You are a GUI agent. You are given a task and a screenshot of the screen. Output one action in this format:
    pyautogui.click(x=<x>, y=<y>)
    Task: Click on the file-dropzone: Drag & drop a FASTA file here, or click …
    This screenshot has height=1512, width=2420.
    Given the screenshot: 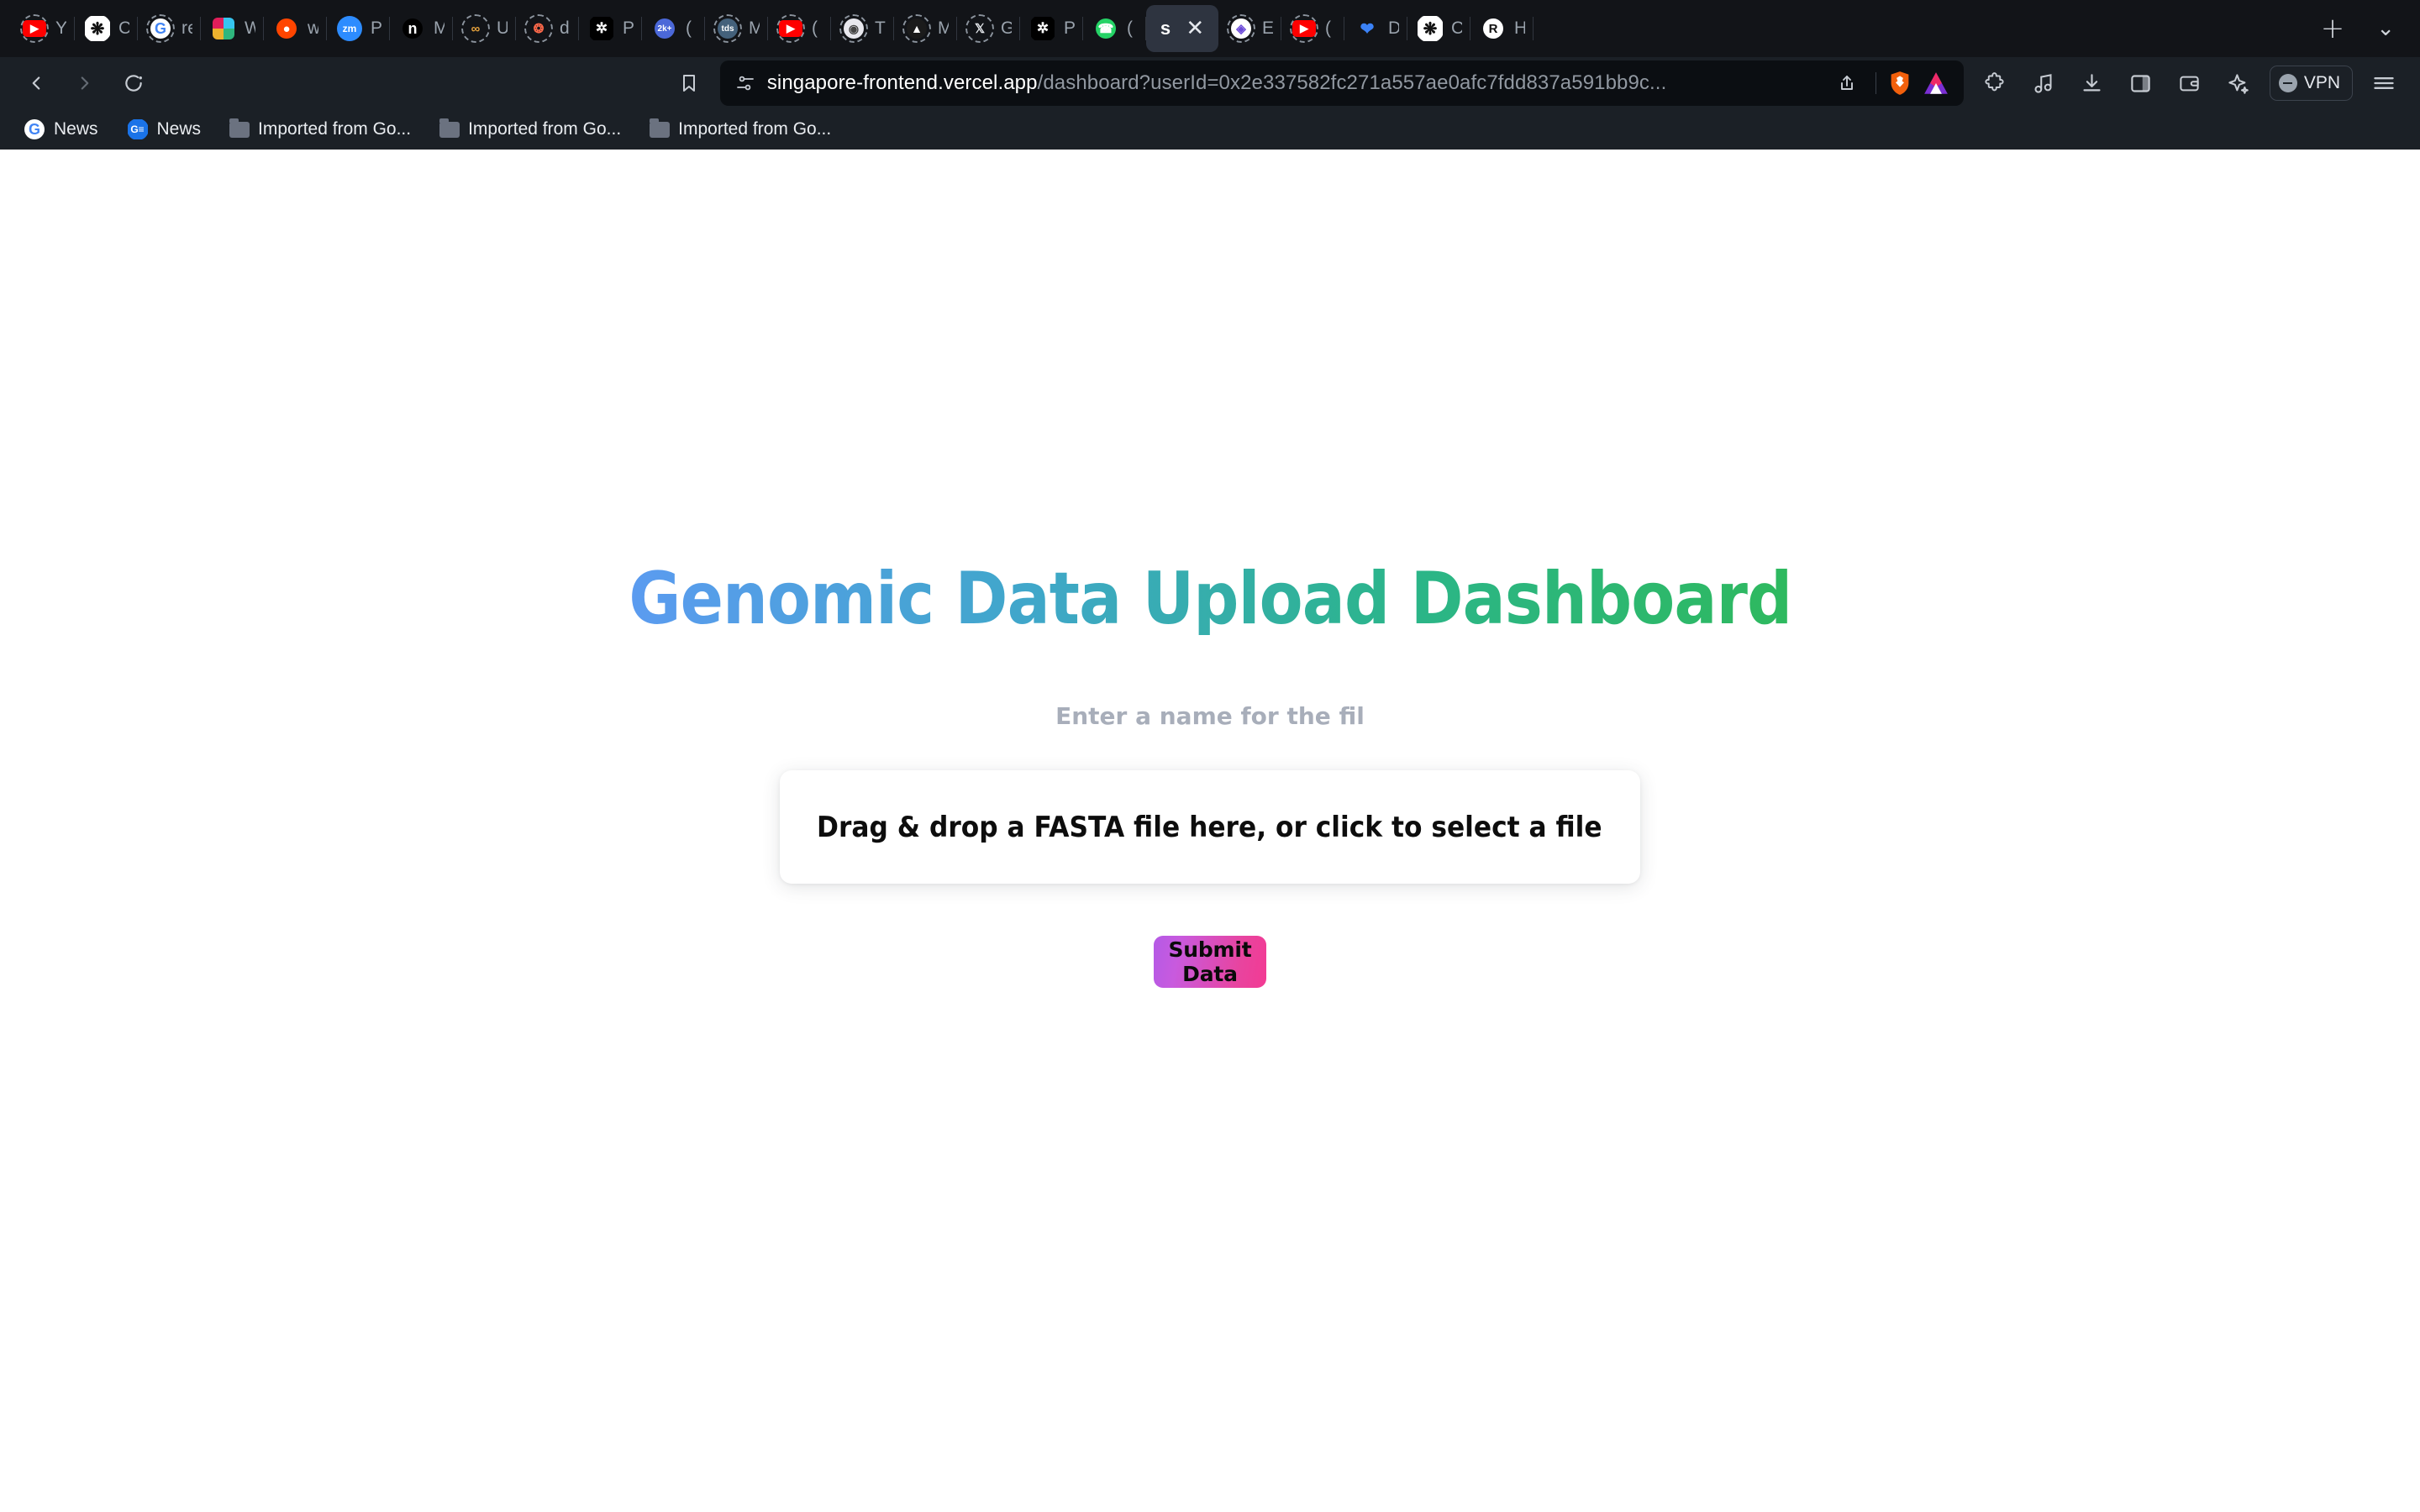 What is the action you would take?
    pyautogui.click(x=1210, y=827)
    